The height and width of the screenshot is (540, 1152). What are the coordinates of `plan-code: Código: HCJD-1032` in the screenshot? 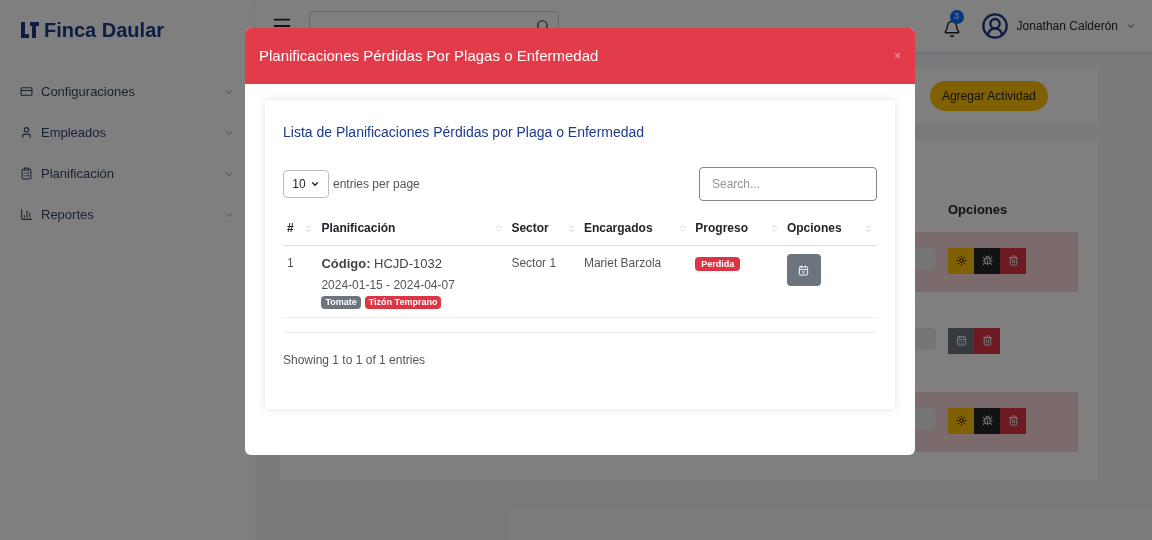 It's located at (382, 264).